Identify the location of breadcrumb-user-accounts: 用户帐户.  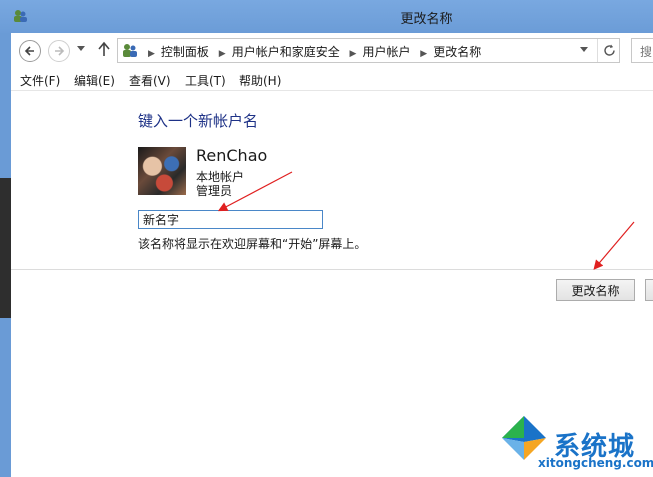
(386, 52).